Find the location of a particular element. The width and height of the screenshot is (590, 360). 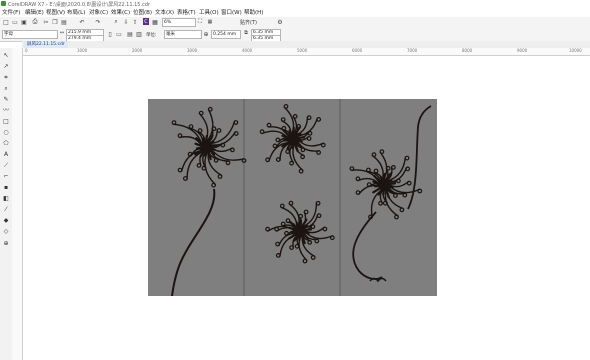

export-icon: ⇧ is located at coordinates (135, 22).